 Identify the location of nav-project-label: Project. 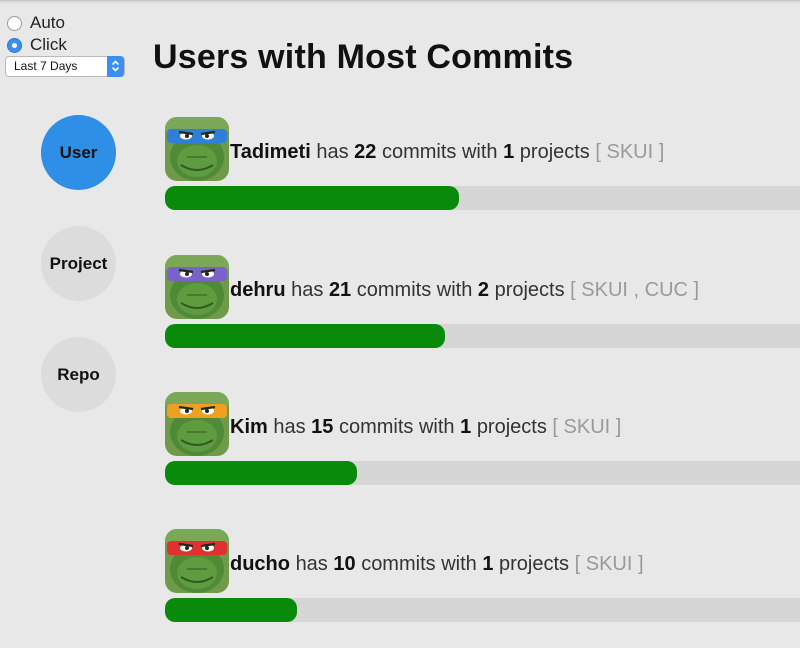
(78, 263).